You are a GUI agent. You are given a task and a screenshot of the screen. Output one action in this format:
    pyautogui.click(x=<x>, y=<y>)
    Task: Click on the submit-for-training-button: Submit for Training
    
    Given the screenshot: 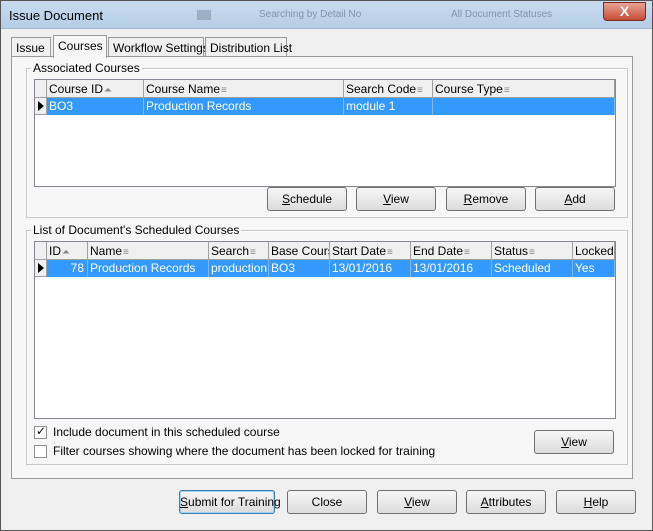 What is the action you would take?
    pyautogui.click(x=230, y=502)
    